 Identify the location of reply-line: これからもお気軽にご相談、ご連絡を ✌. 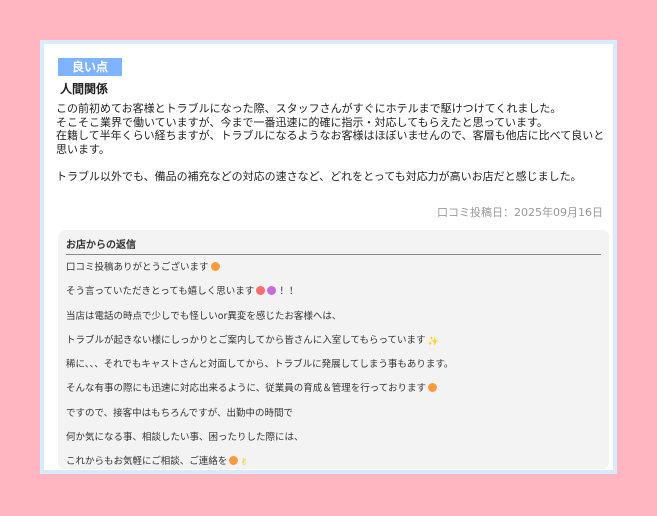
(333, 467).